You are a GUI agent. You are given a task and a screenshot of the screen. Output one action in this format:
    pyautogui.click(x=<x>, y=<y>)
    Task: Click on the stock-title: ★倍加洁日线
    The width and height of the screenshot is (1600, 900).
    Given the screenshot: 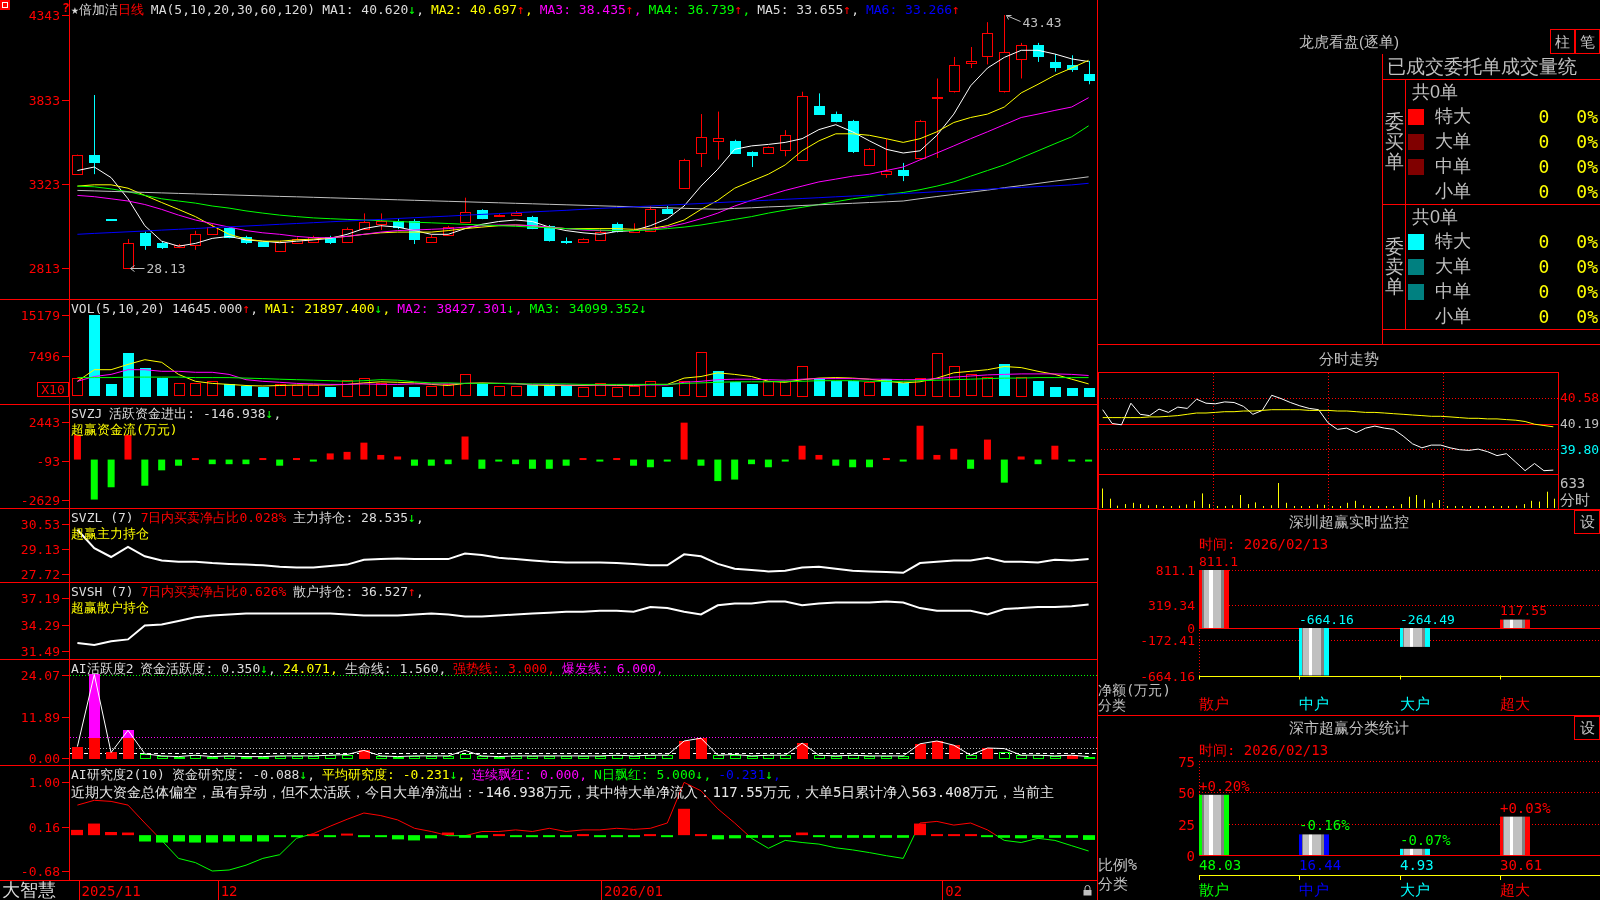 What is the action you would take?
    pyautogui.click(x=107, y=10)
    